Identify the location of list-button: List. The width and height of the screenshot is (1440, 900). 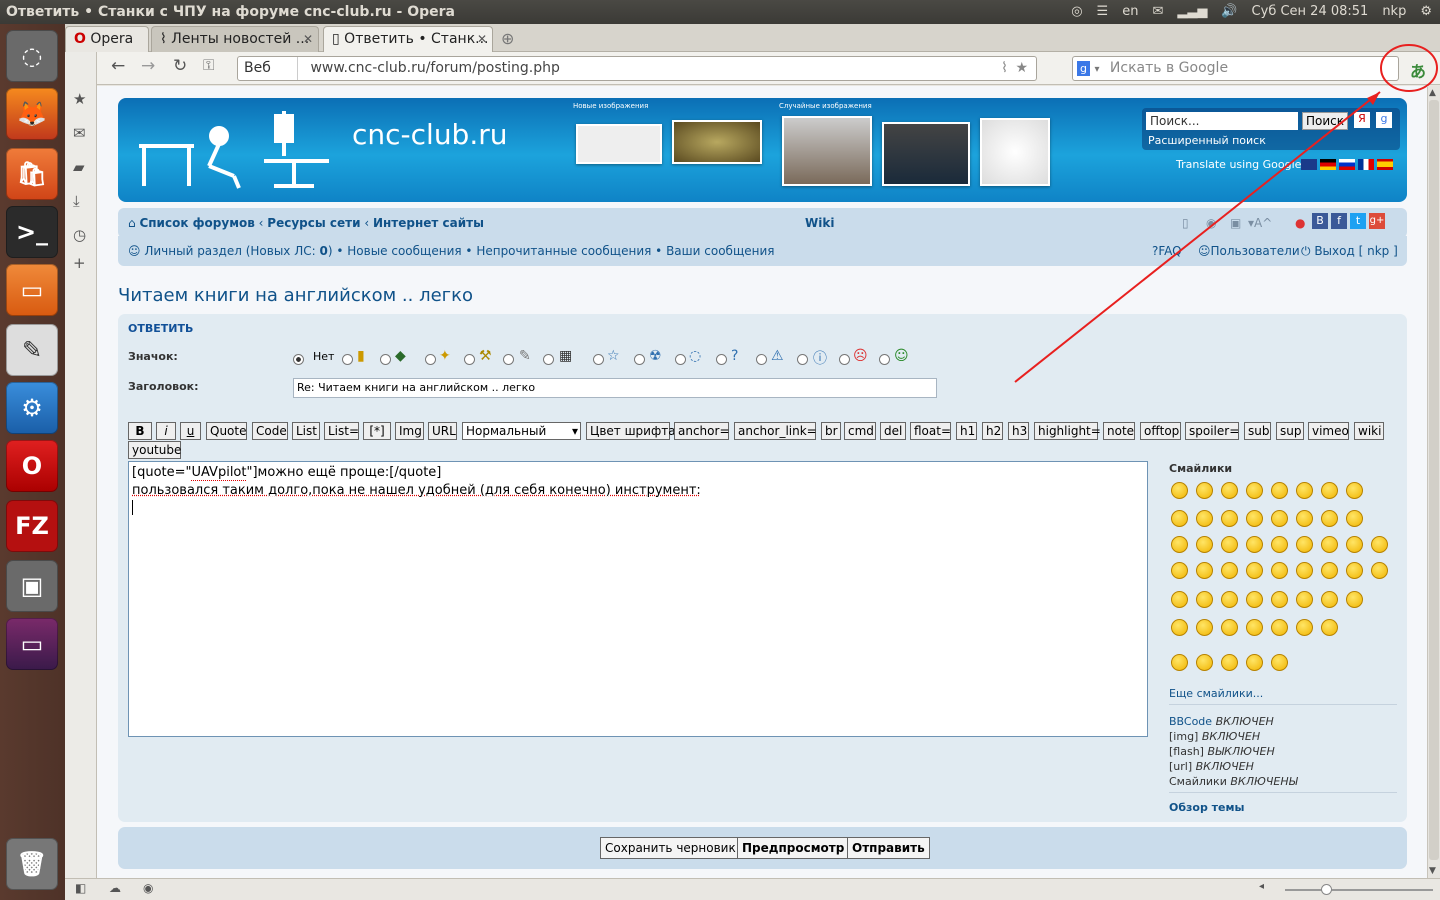
(306, 431).